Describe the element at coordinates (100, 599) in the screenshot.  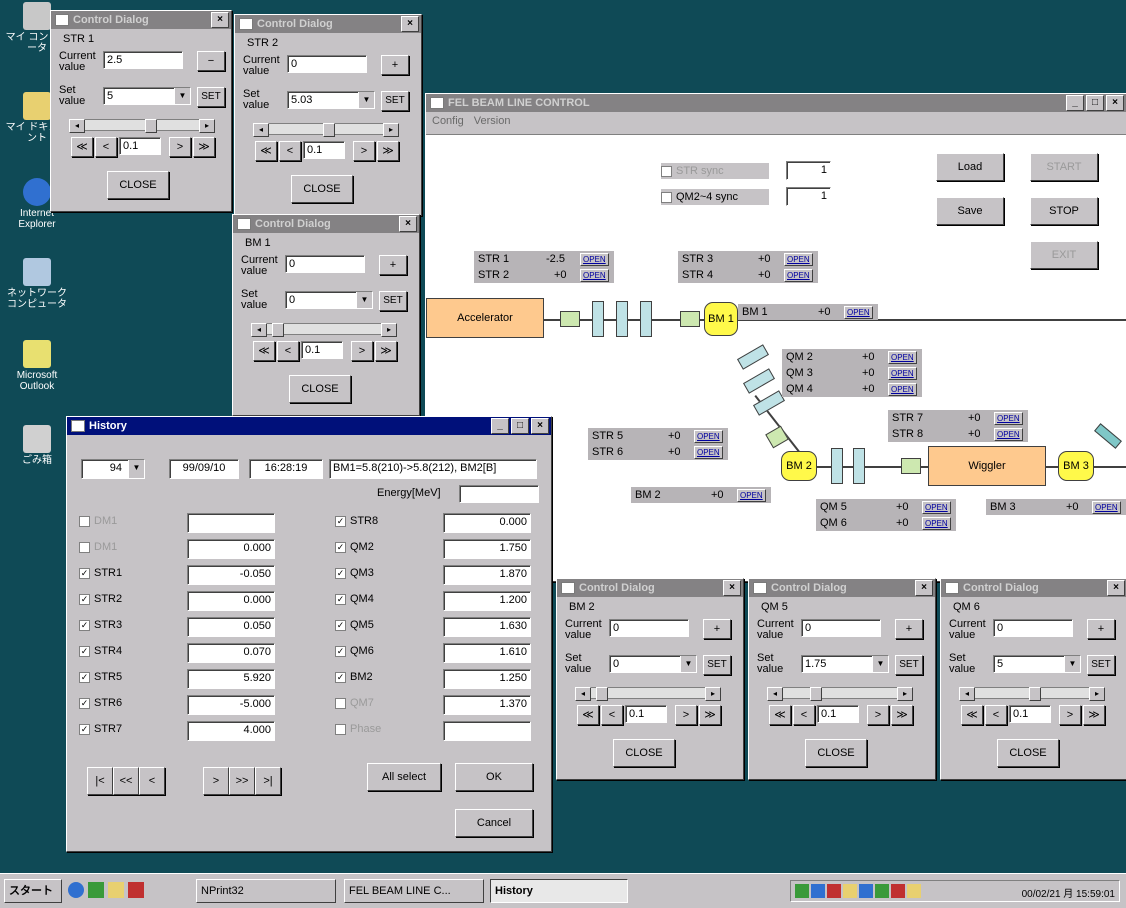
I see `history-row-checkbox: ✓ STR2` at that location.